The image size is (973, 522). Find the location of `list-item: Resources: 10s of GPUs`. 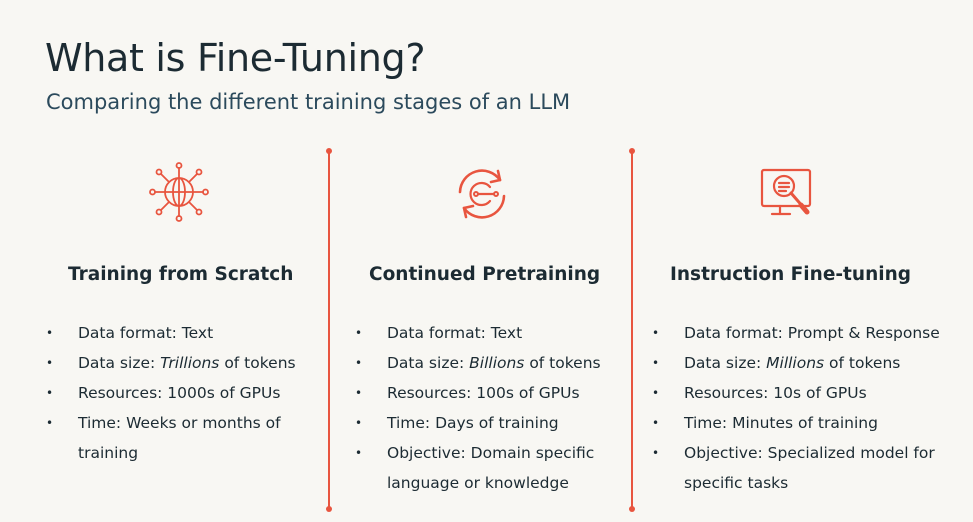

list-item: Resources: 10s of GPUs is located at coordinates (796, 393).